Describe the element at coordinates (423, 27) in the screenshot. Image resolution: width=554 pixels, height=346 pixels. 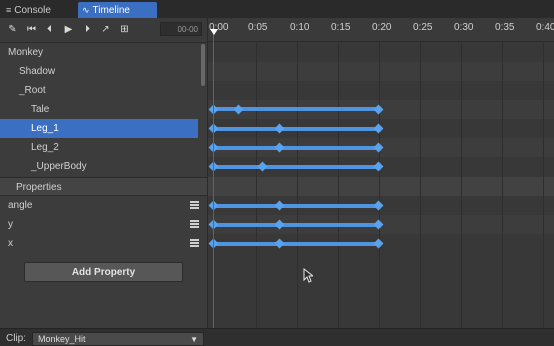
I see `ruler-label: 0:25` at that location.